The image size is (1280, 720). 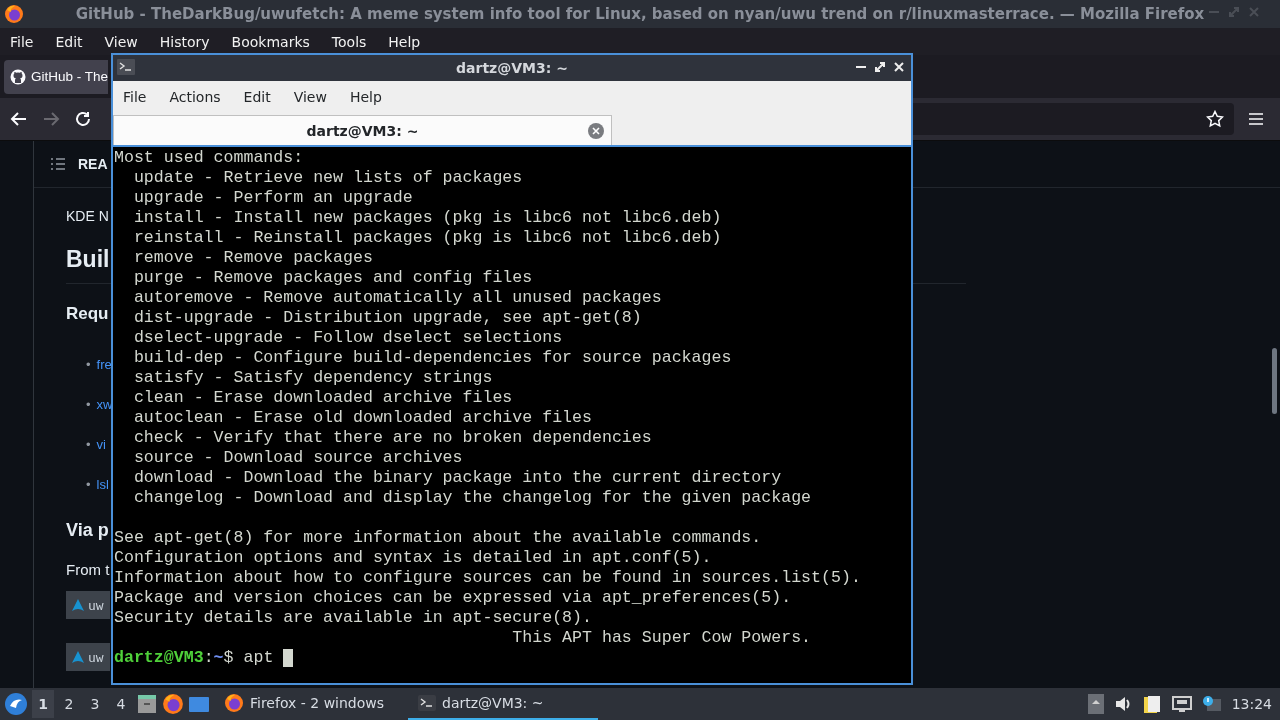 I want to click on desktop-switcher: 3, so click(x=95, y=704).